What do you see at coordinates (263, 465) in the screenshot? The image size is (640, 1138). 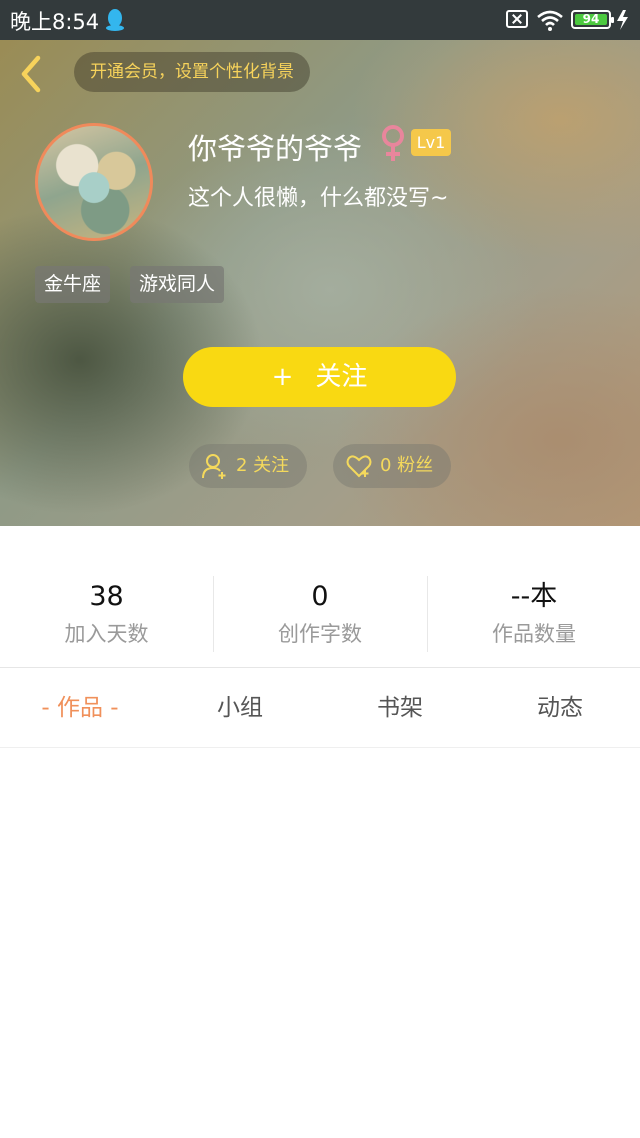 I see `following-count: 2 关注` at bounding box center [263, 465].